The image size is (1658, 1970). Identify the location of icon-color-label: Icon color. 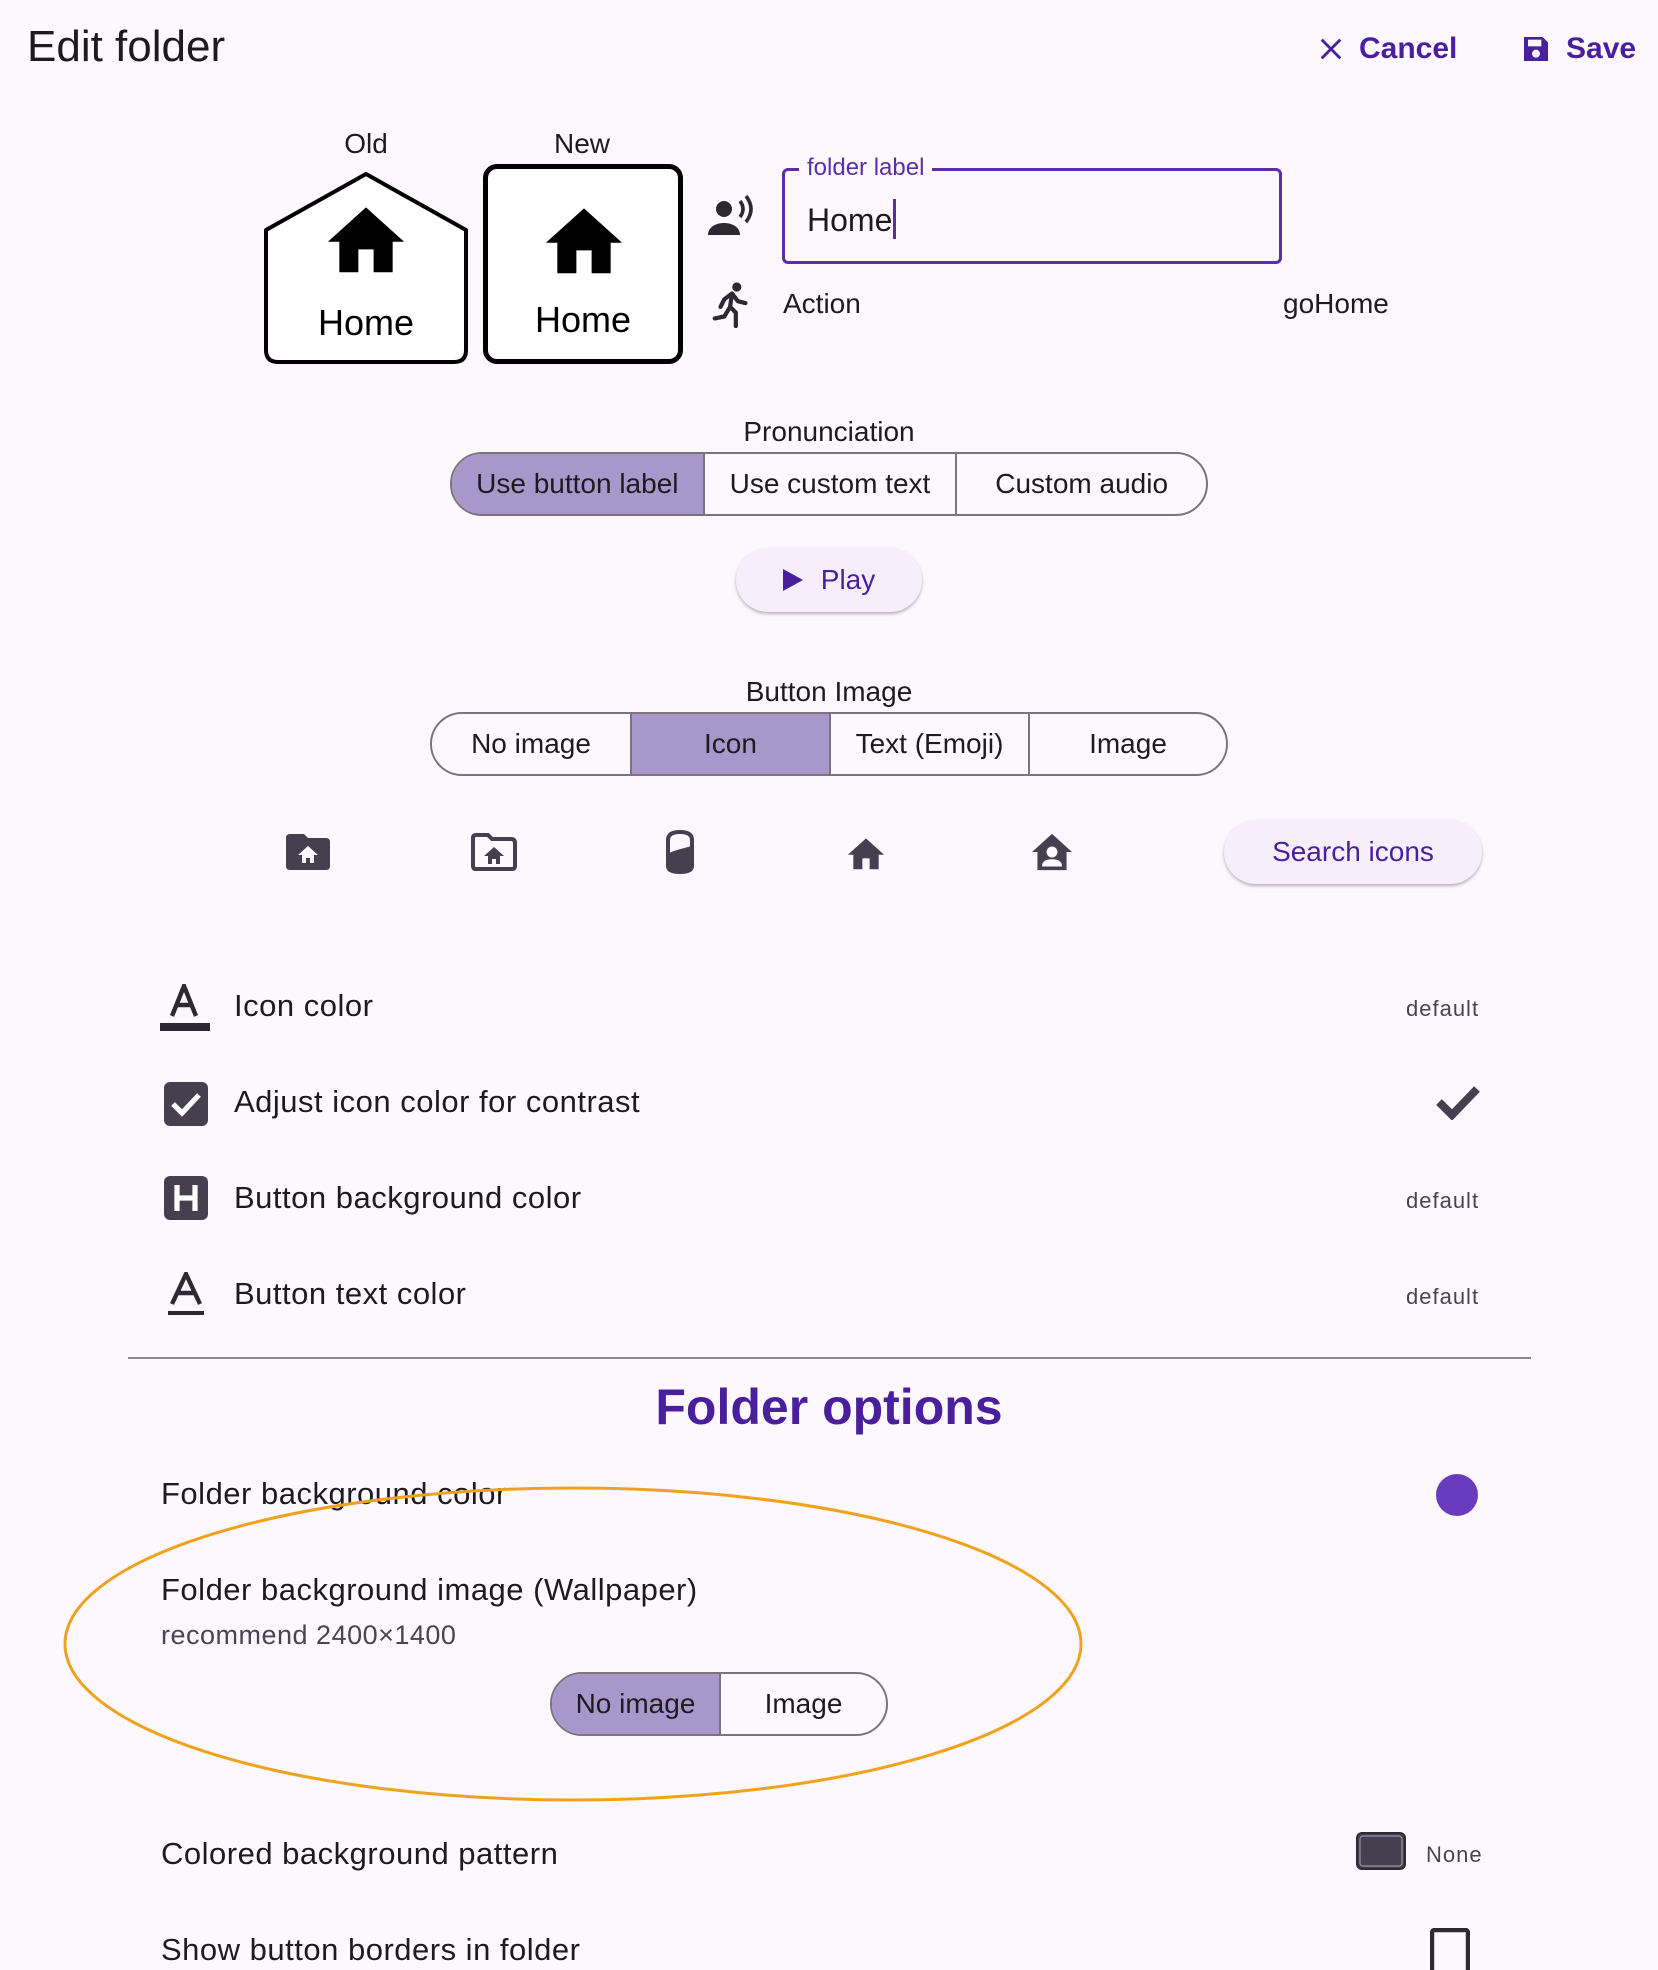
(303, 1006).